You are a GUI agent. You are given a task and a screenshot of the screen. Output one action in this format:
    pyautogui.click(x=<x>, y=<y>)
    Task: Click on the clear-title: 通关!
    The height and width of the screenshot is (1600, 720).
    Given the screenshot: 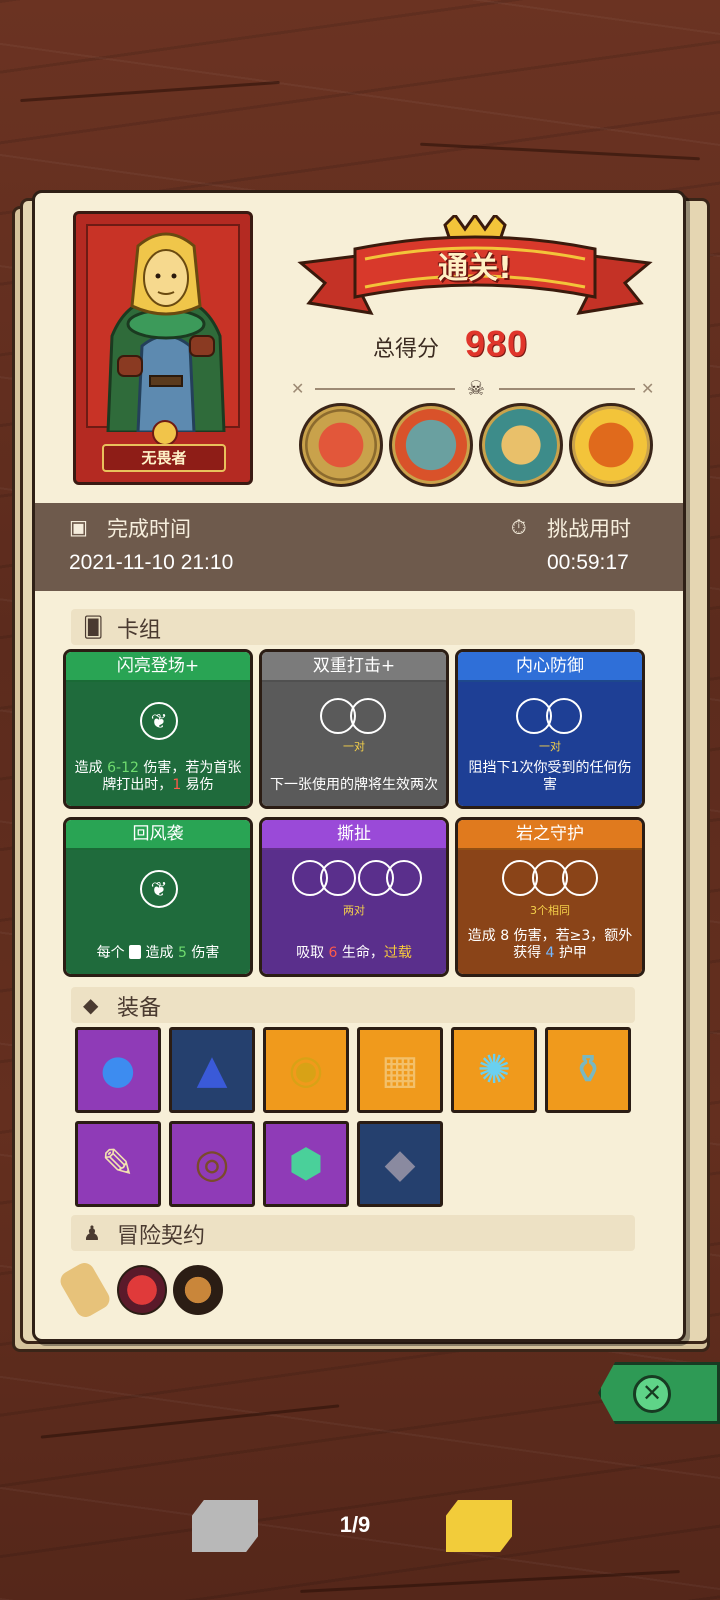 What is the action you would take?
    pyautogui.click(x=475, y=268)
    